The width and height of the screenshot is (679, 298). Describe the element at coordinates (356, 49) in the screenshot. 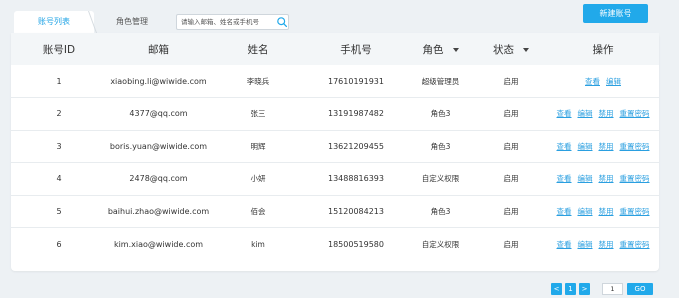

I see `header-phone: 手机号` at that location.